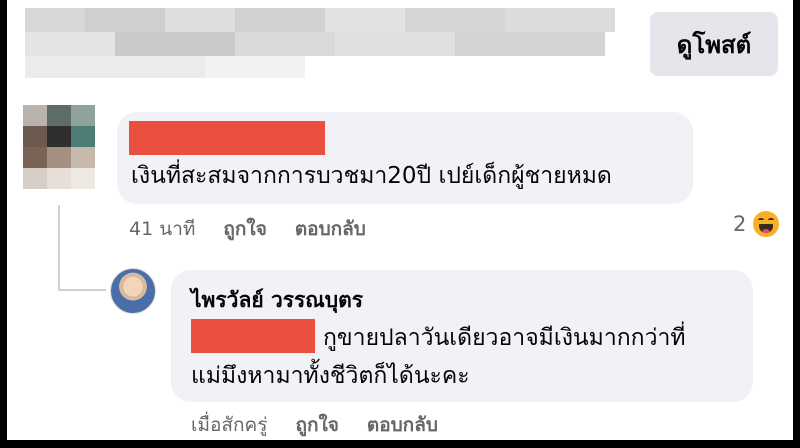 The image size is (800, 448). I want to click on thread-line, so click(59, 248).